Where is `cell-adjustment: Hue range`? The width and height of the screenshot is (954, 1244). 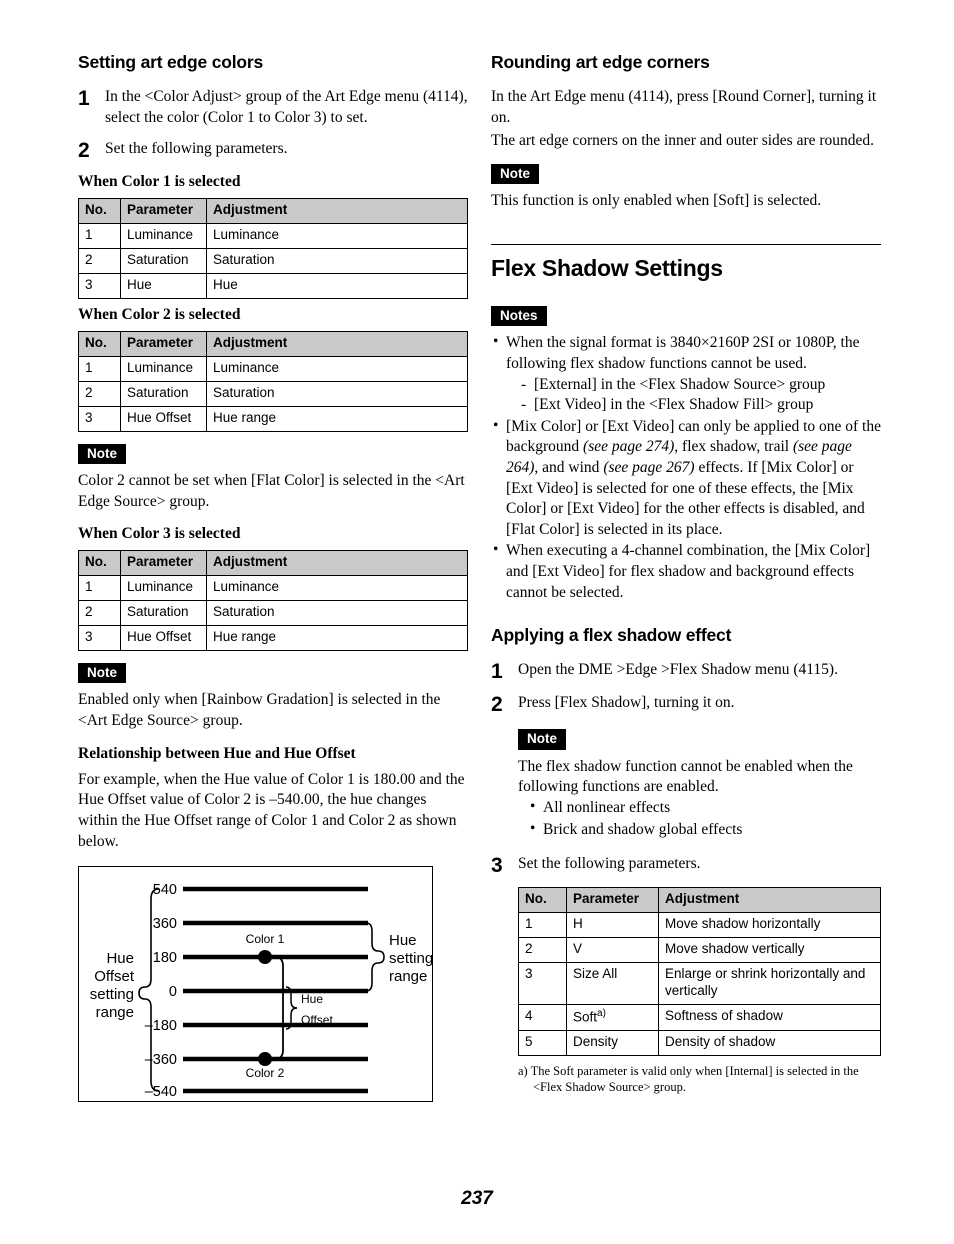
cell-adjustment: Hue range is located at coordinates (337, 418).